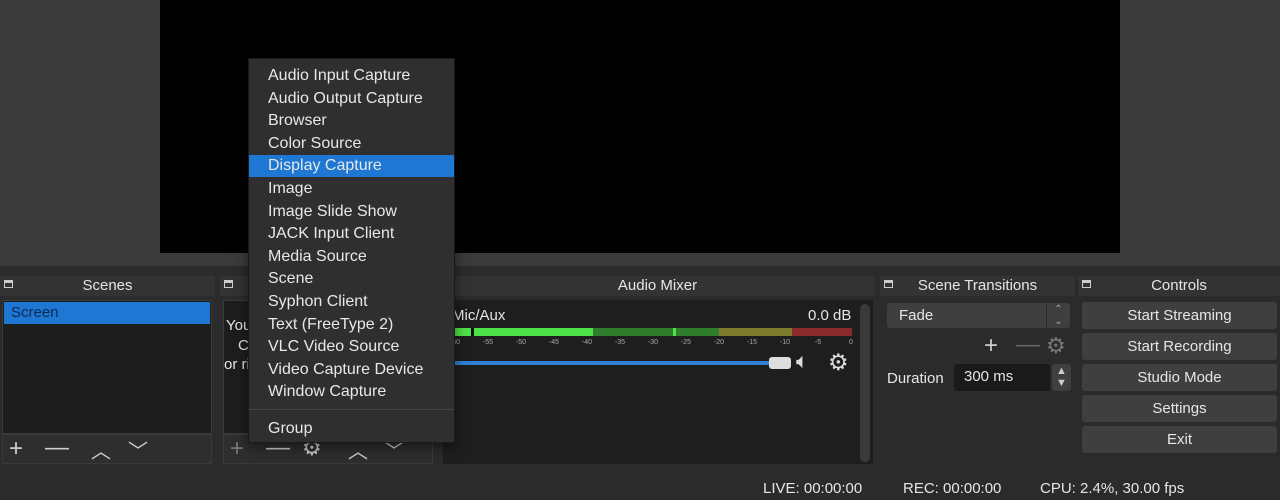  I want to click on menu-item: Audio Output Capture, so click(351, 99).